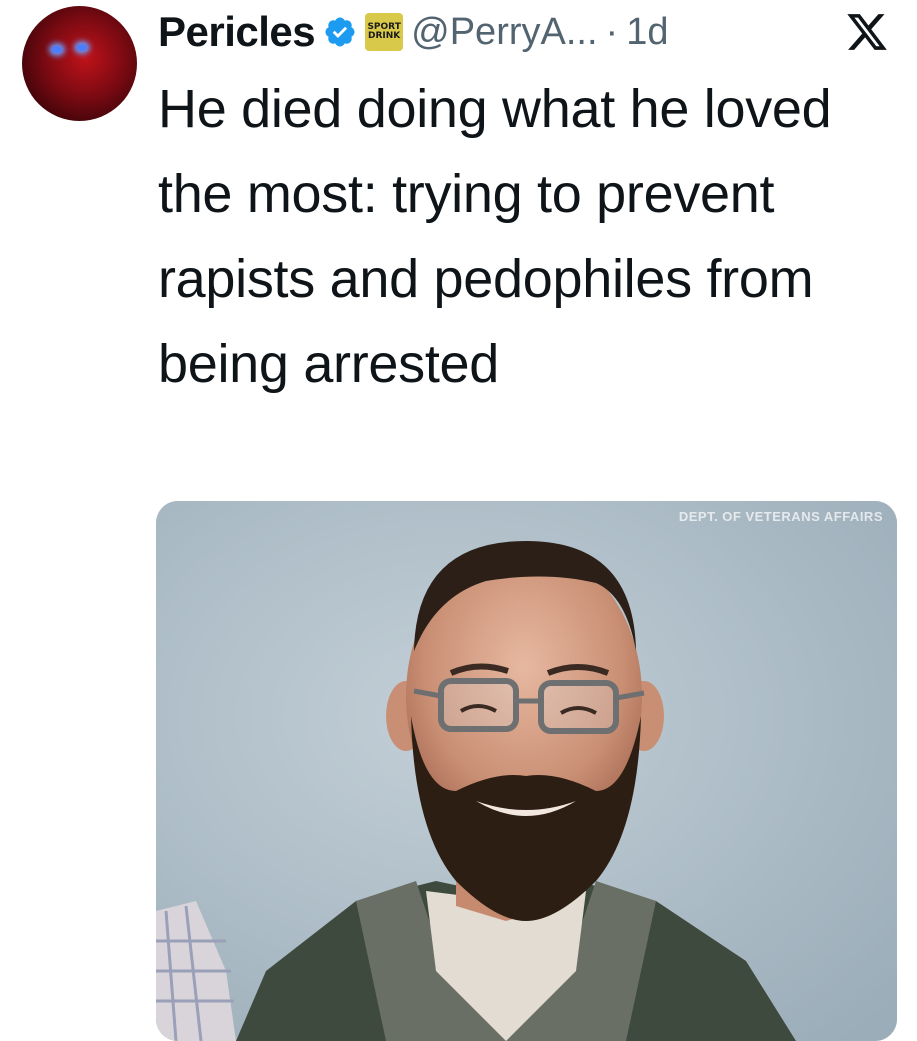 The height and width of the screenshot is (1041, 917). I want to click on tweet-header: Pericles SPORT DRINK @PerryA... · 1d, so click(413, 32).